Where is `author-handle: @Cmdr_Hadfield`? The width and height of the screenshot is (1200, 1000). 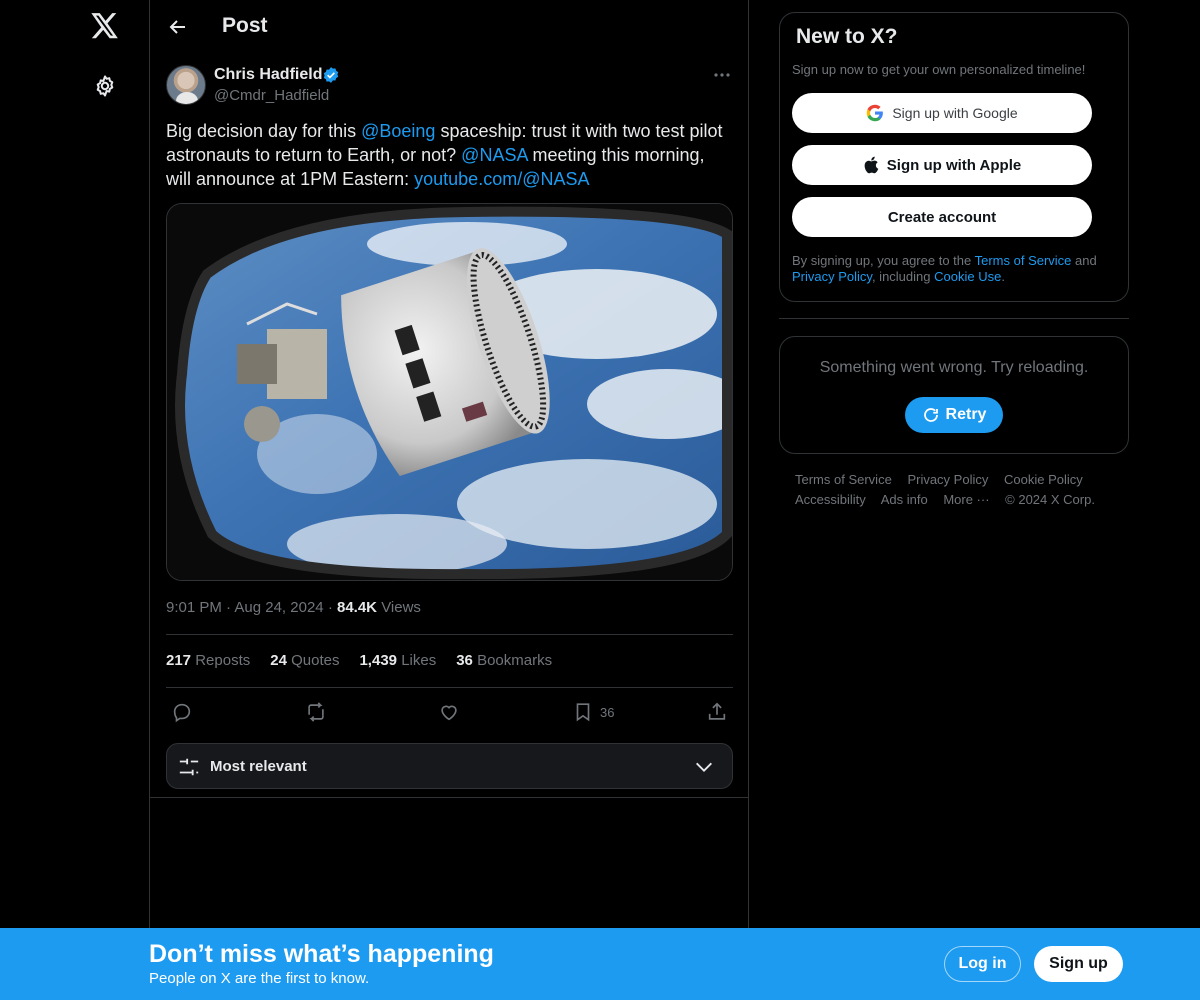 author-handle: @Cmdr_Hadfield is located at coordinates (271, 95).